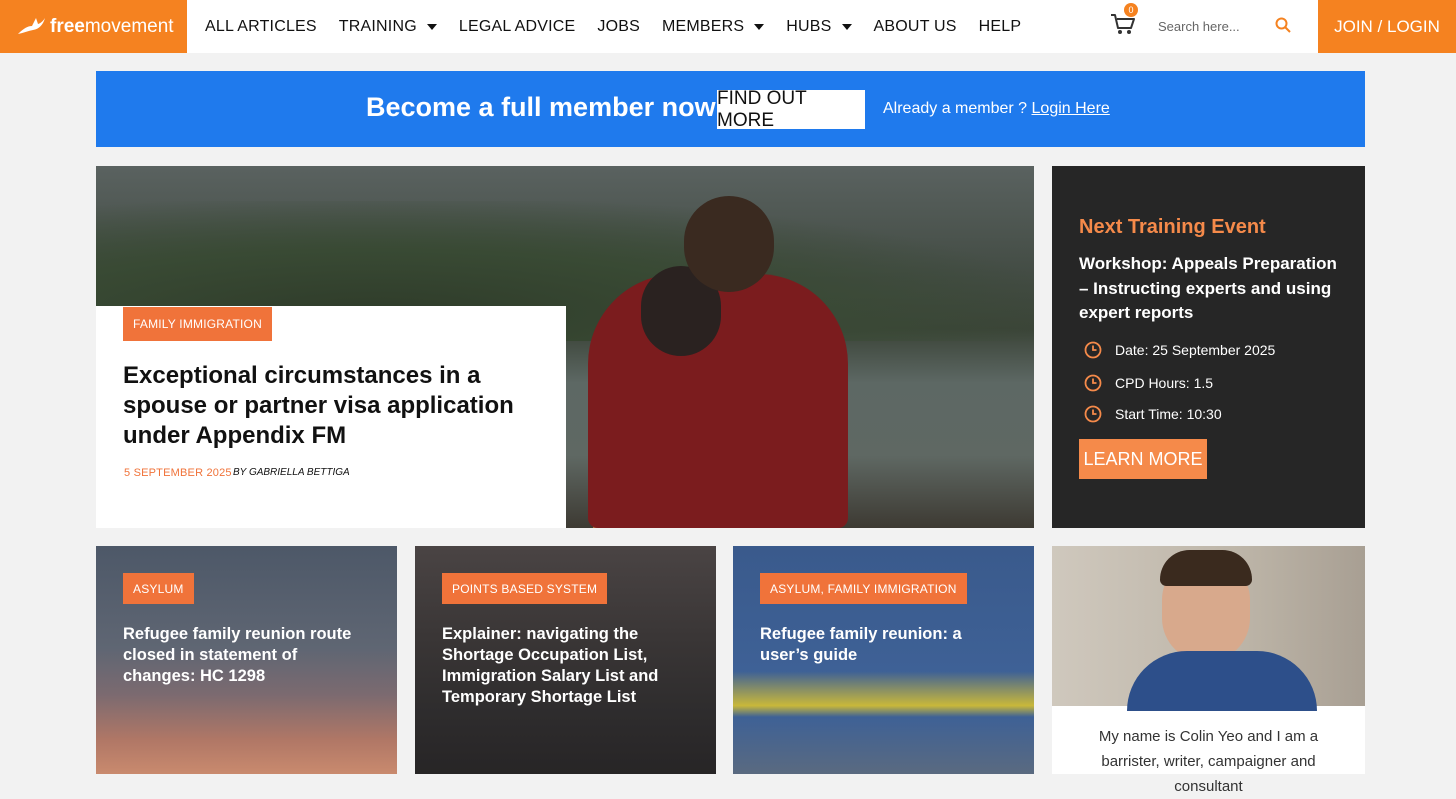 This screenshot has width=1456, height=799. I want to click on author-photo, so click(1208, 628).